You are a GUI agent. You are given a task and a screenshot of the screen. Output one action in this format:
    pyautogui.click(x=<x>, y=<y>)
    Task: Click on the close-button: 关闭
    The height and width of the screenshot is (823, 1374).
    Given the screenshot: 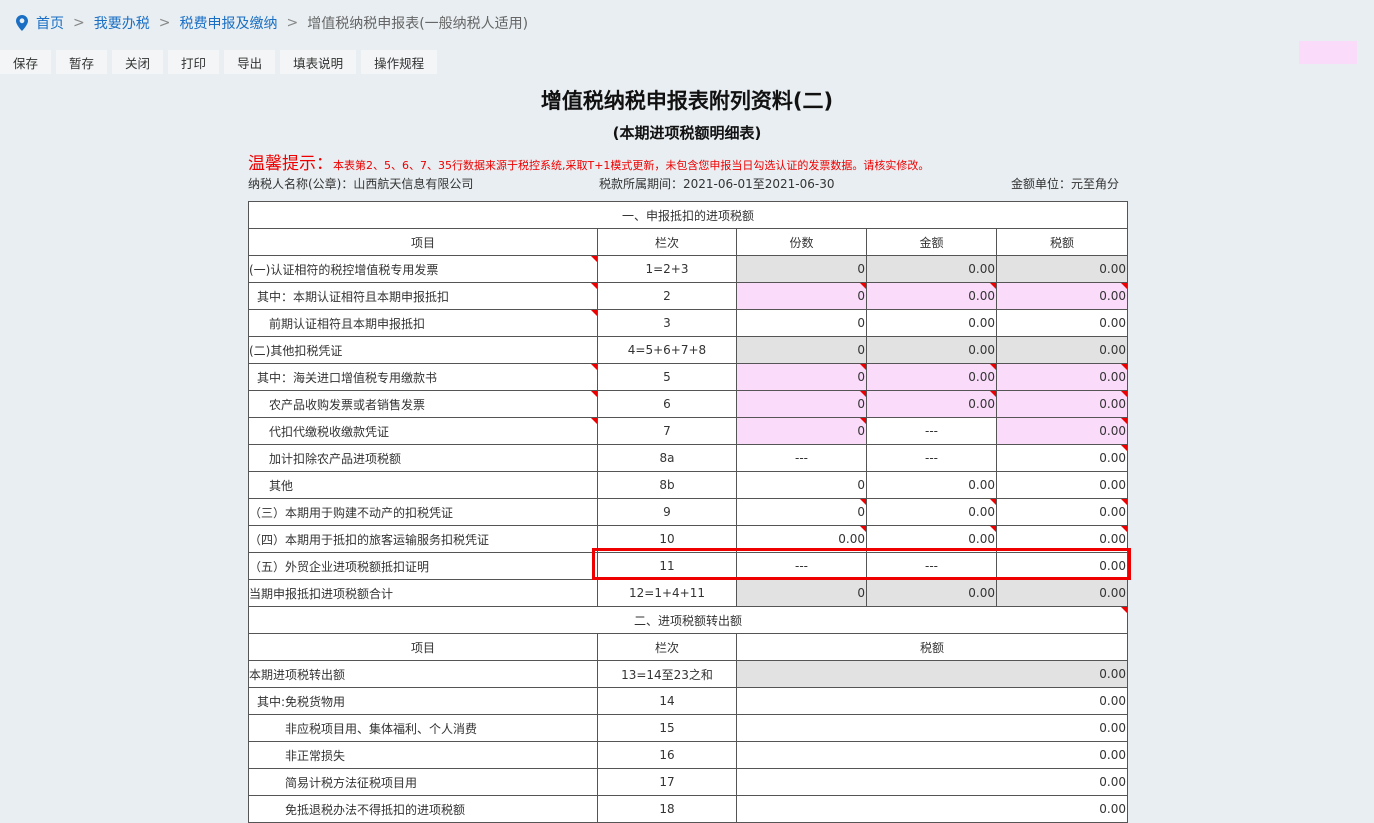 What is the action you would take?
    pyautogui.click(x=138, y=62)
    